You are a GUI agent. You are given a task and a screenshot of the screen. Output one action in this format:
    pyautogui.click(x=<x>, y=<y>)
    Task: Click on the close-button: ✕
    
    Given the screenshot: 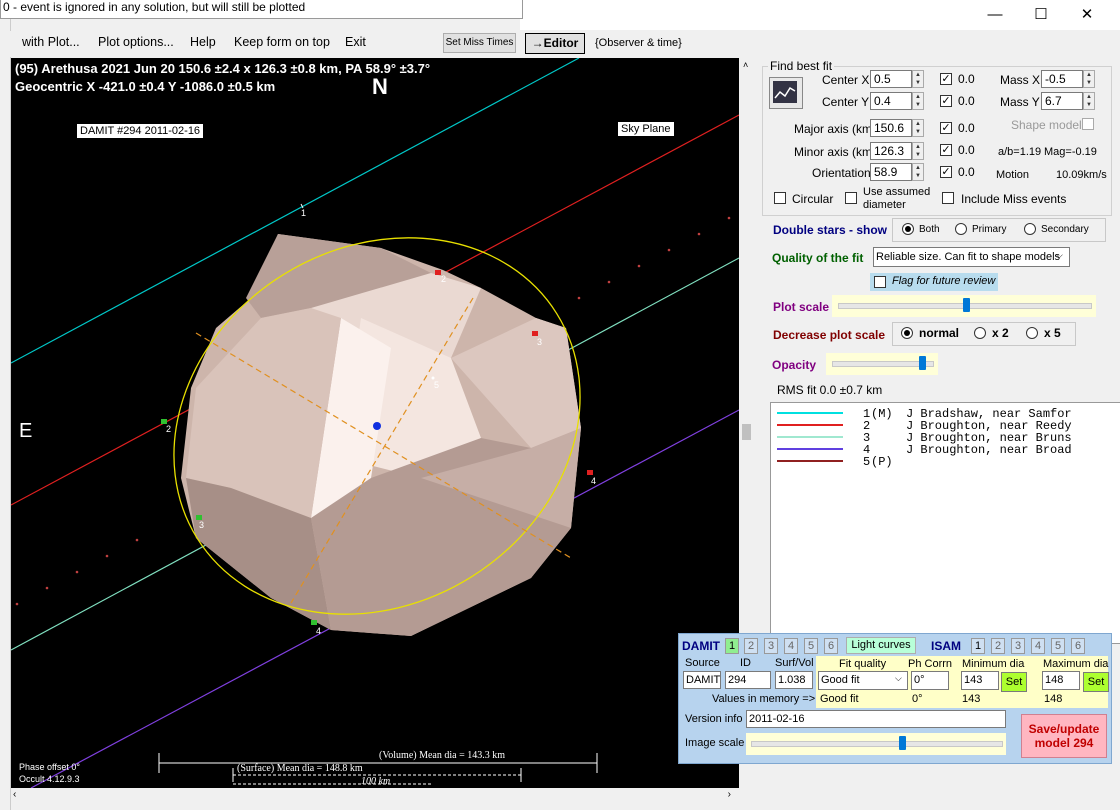 What is the action you would take?
    pyautogui.click(x=1087, y=15)
    